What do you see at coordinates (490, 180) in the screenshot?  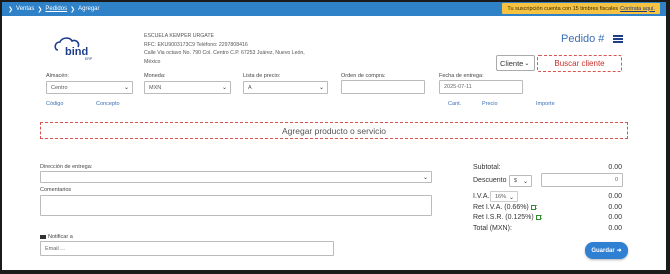 I see `descuento-label: Descuento` at bounding box center [490, 180].